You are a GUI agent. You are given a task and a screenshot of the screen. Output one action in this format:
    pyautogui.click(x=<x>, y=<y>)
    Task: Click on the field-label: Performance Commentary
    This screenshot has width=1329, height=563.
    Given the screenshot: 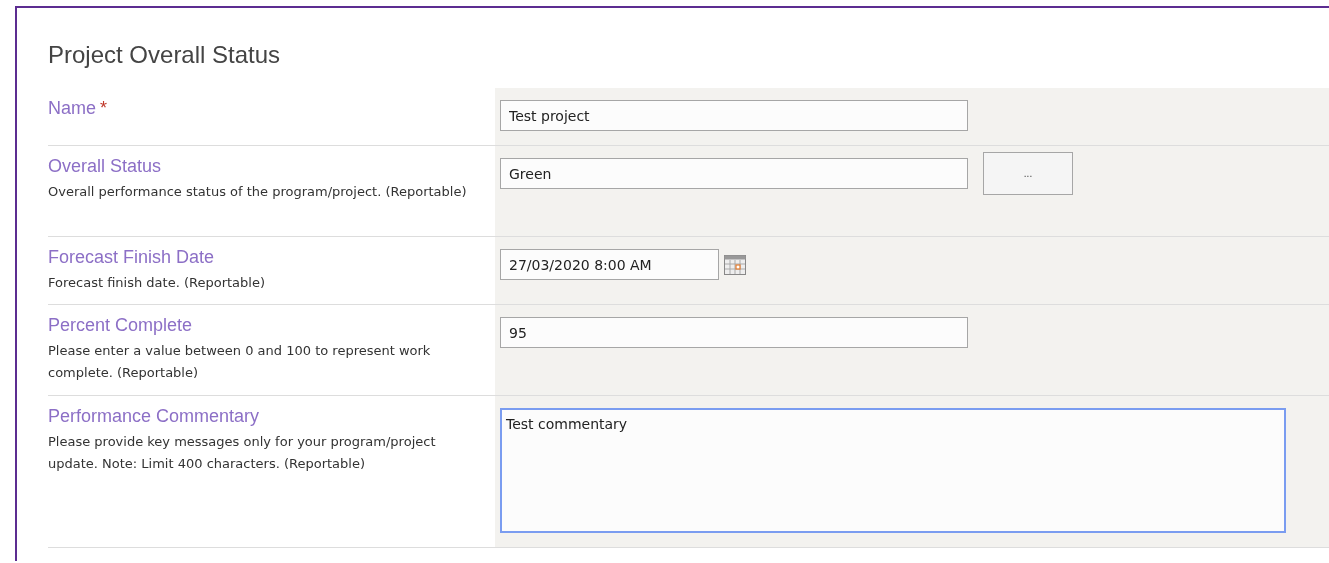 What is the action you would take?
    pyautogui.click(x=154, y=416)
    